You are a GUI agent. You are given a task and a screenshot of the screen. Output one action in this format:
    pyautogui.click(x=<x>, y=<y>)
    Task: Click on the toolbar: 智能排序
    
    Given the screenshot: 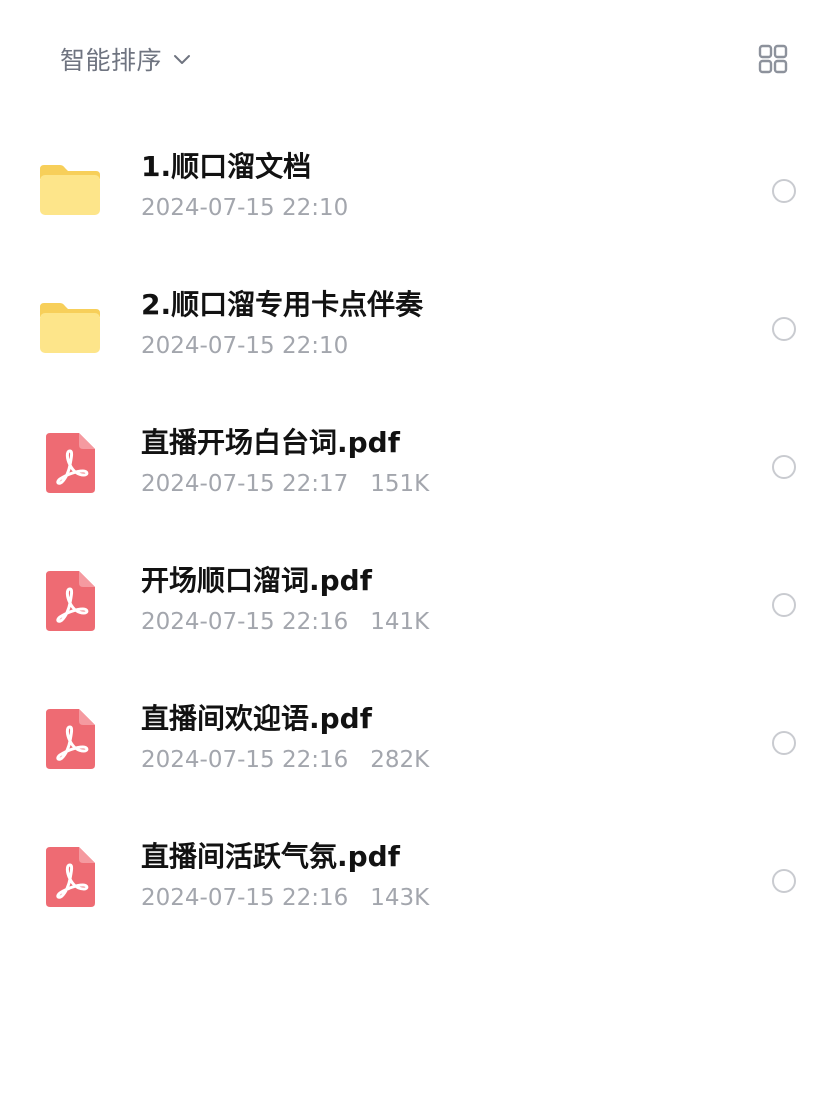 What is the action you would take?
    pyautogui.click(x=414, y=59)
    